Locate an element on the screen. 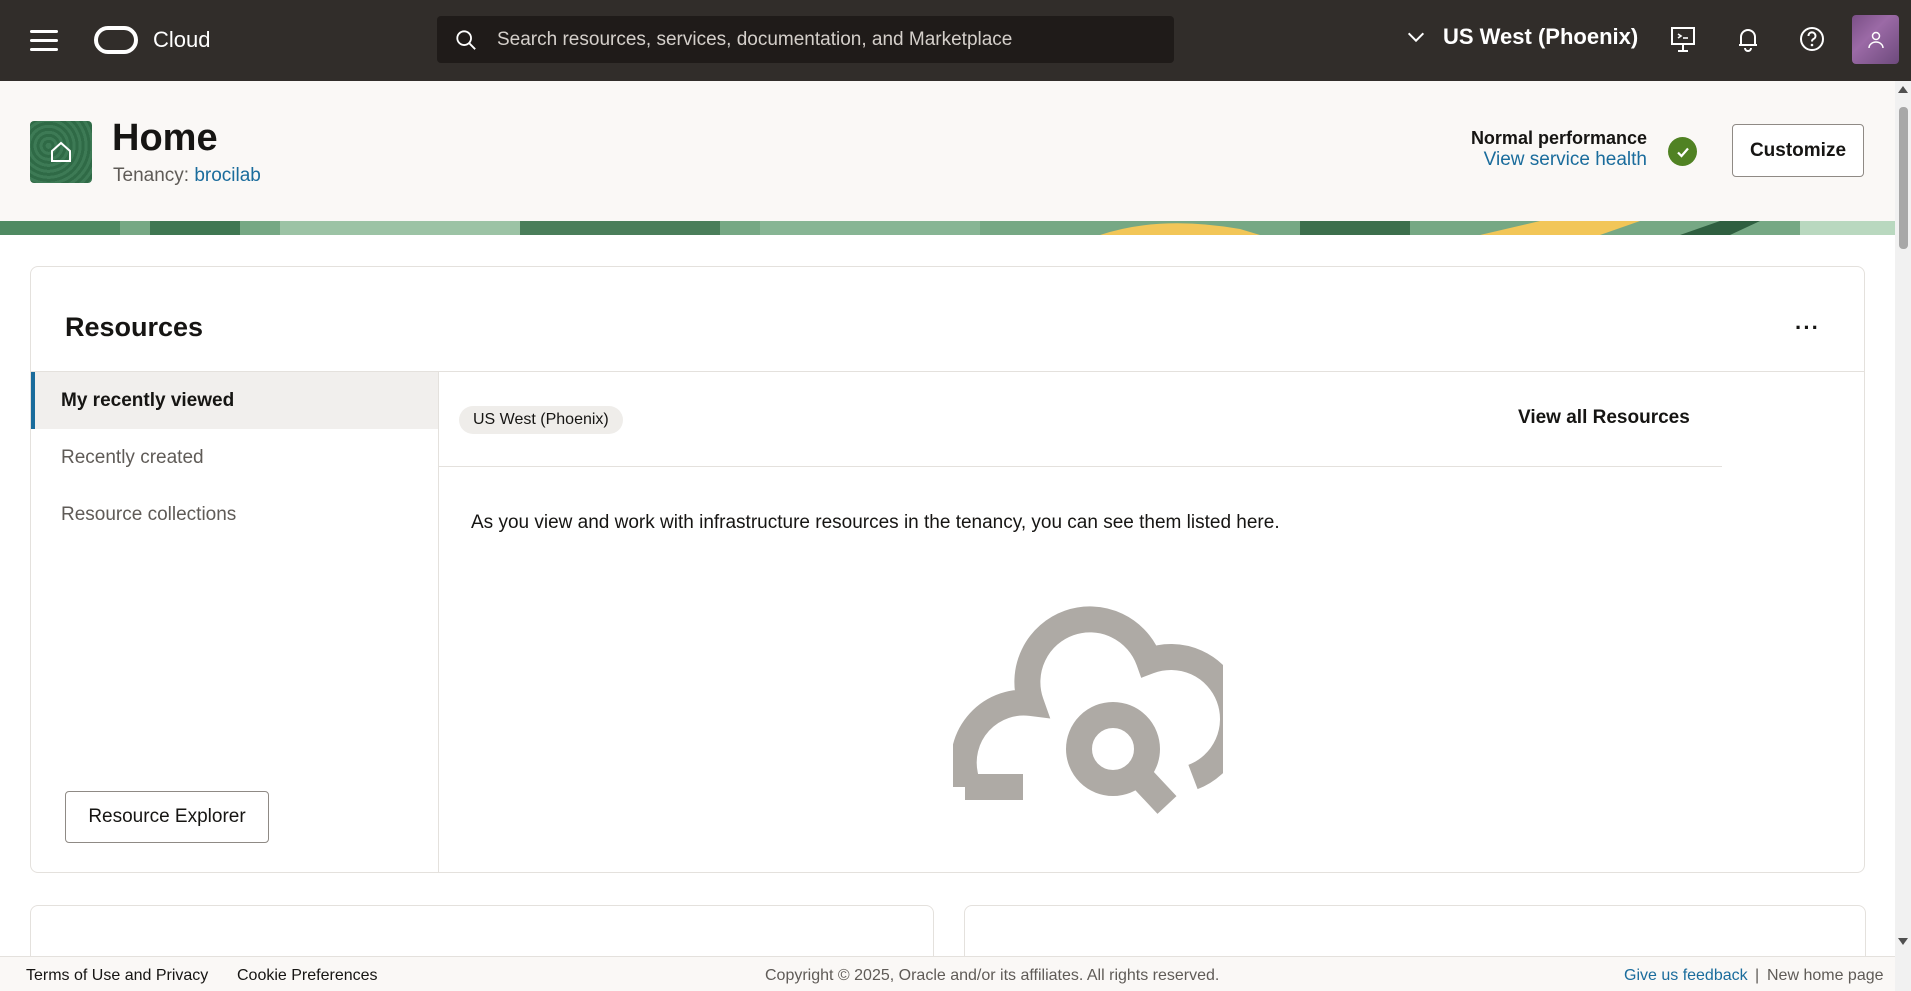 Image resolution: width=1911 pixels, height=991 pixels. scrollbar-thumb is located at coordinates (1903, 178).